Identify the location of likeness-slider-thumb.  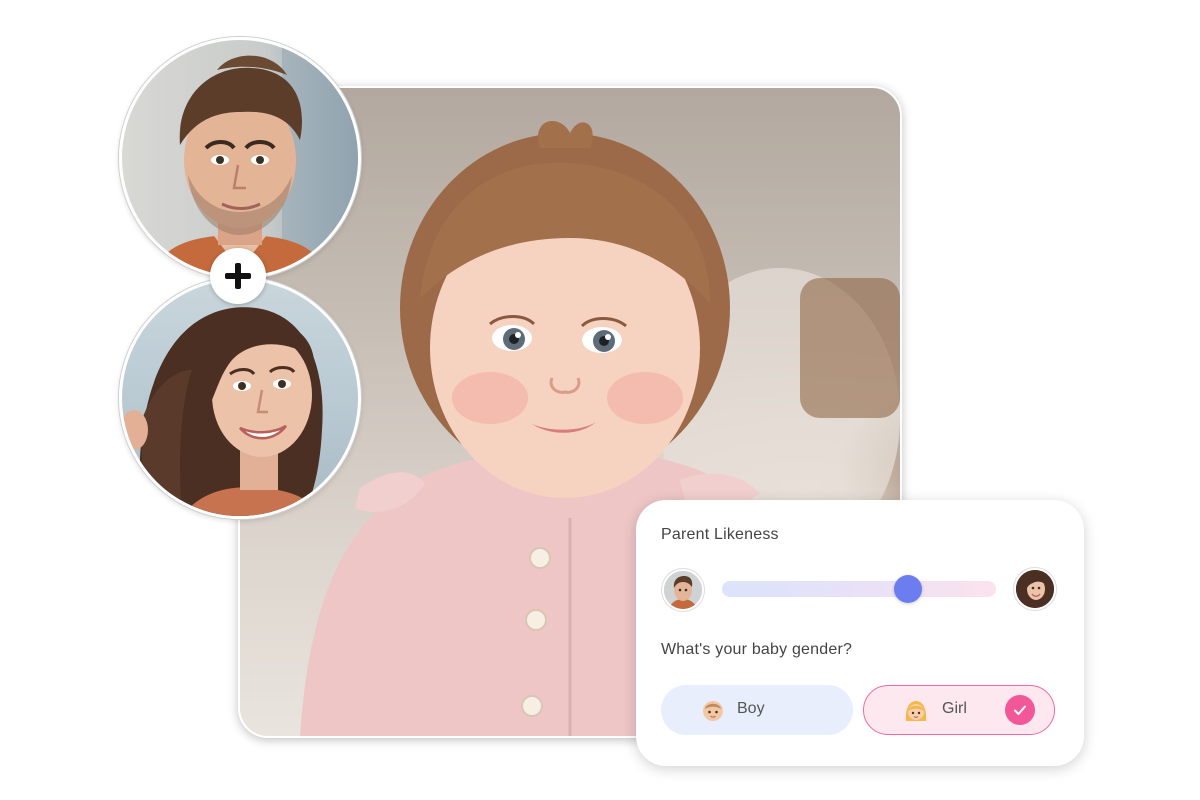
(908, 589).